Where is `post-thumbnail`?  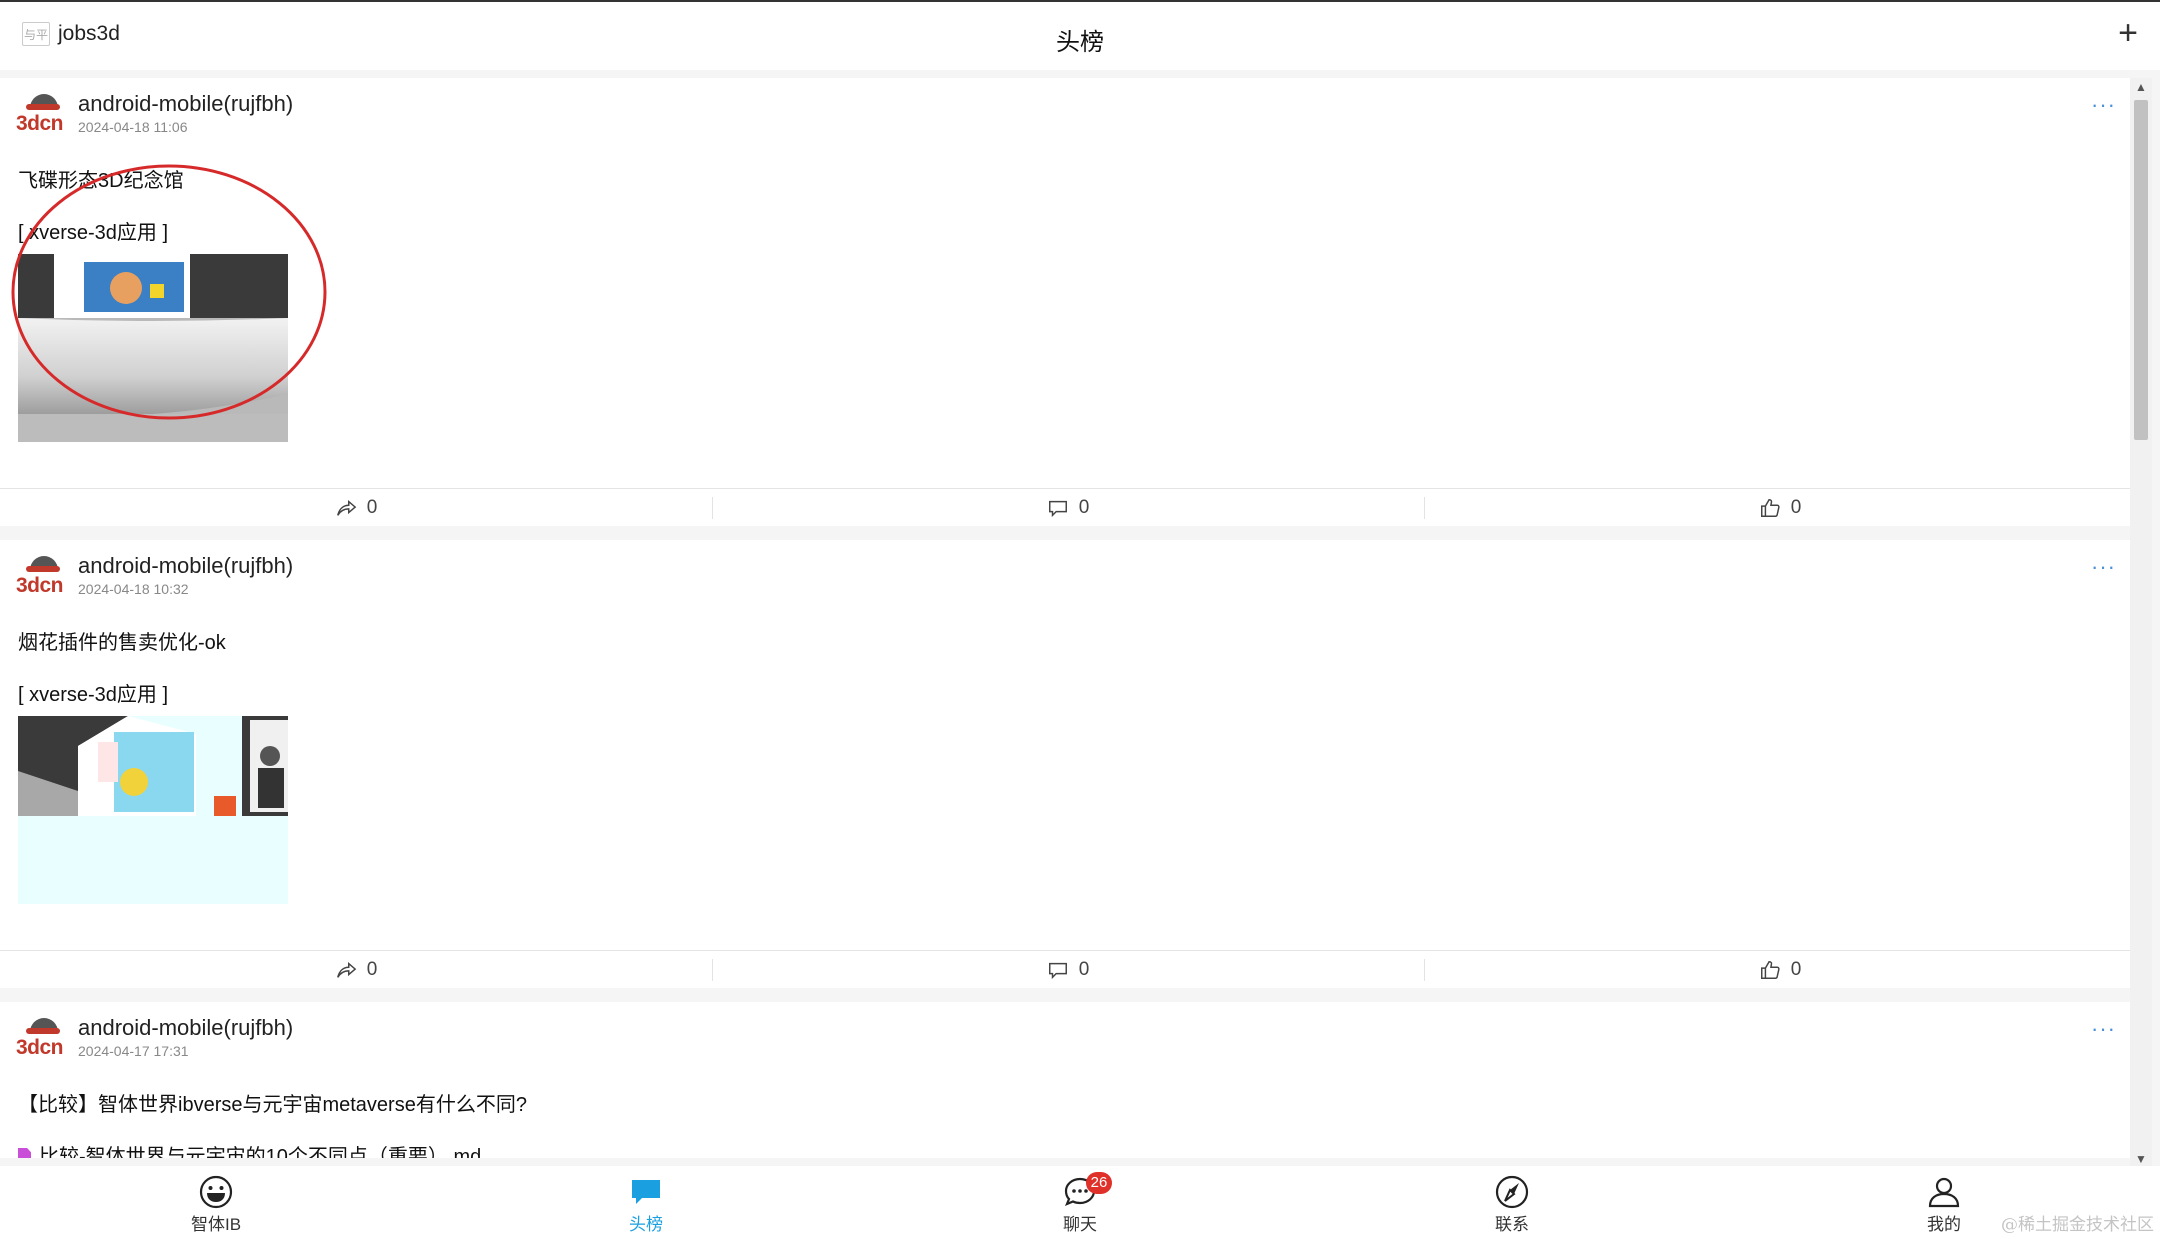 post-thumbnail is located at coordinates (153, 810).